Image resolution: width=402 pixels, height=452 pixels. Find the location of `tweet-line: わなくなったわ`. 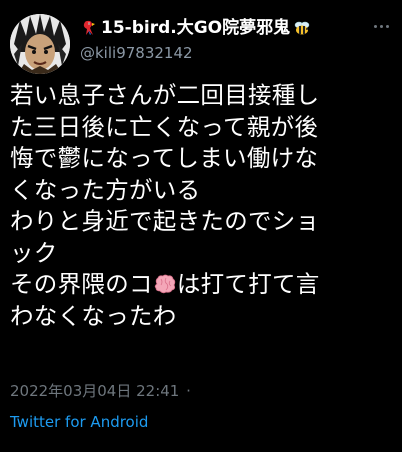

tweet-line: わなくなったわ is located at coordinates (93, 315).